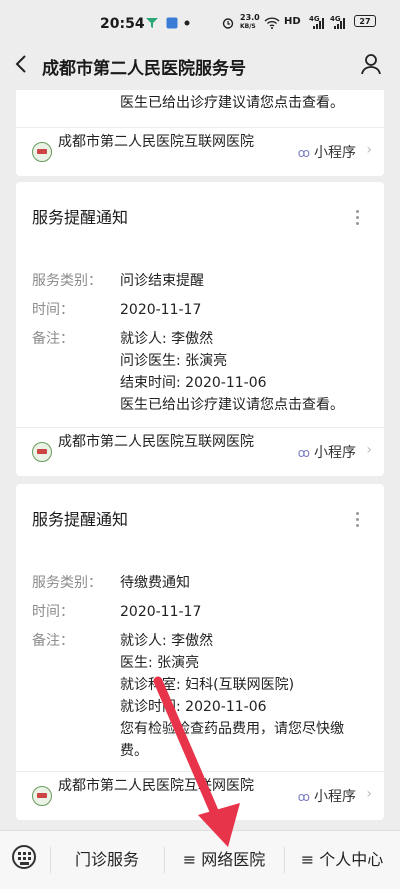 The width and height of the screenshot is (400, 889). What do you see at coordinates (272, 23) in the screenshot?
I see `wifi-icon` at bounding box center [272, 23].